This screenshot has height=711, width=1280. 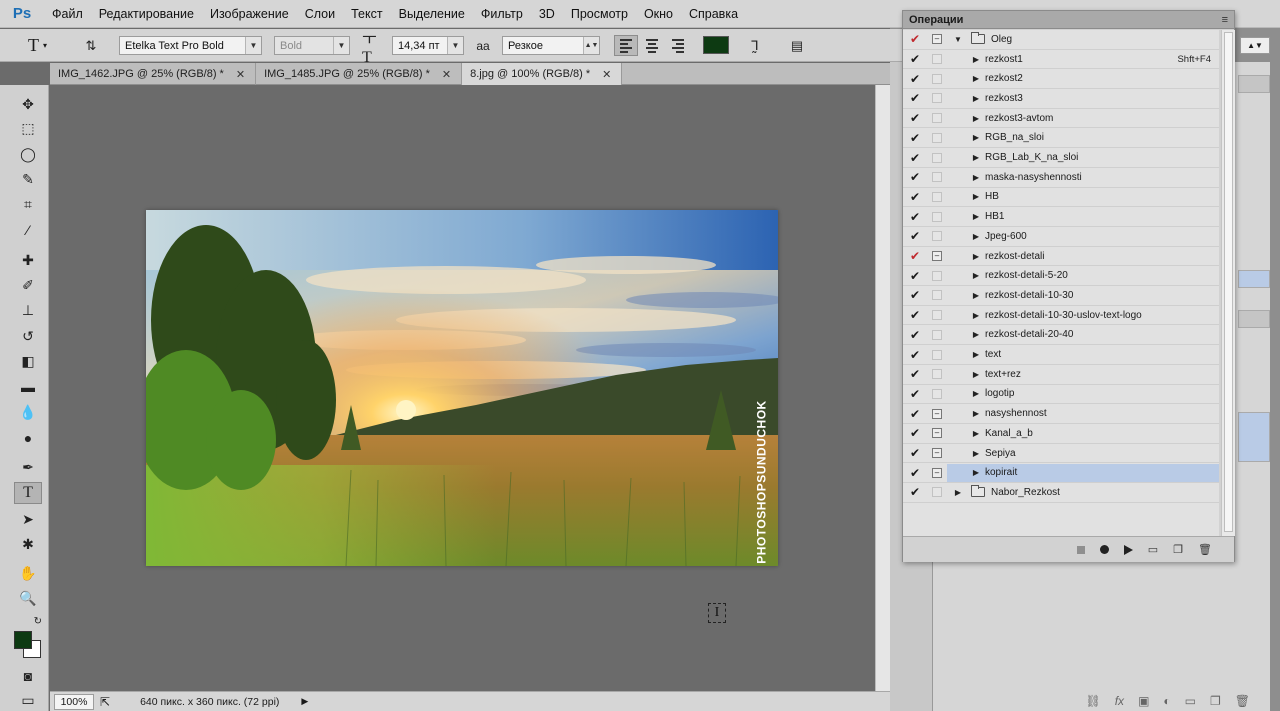 What do you see at coordinates (28, 179) in the screenshot?
I see `quick-selection-tool-icon: ✎` at bounding box center [28, 179].